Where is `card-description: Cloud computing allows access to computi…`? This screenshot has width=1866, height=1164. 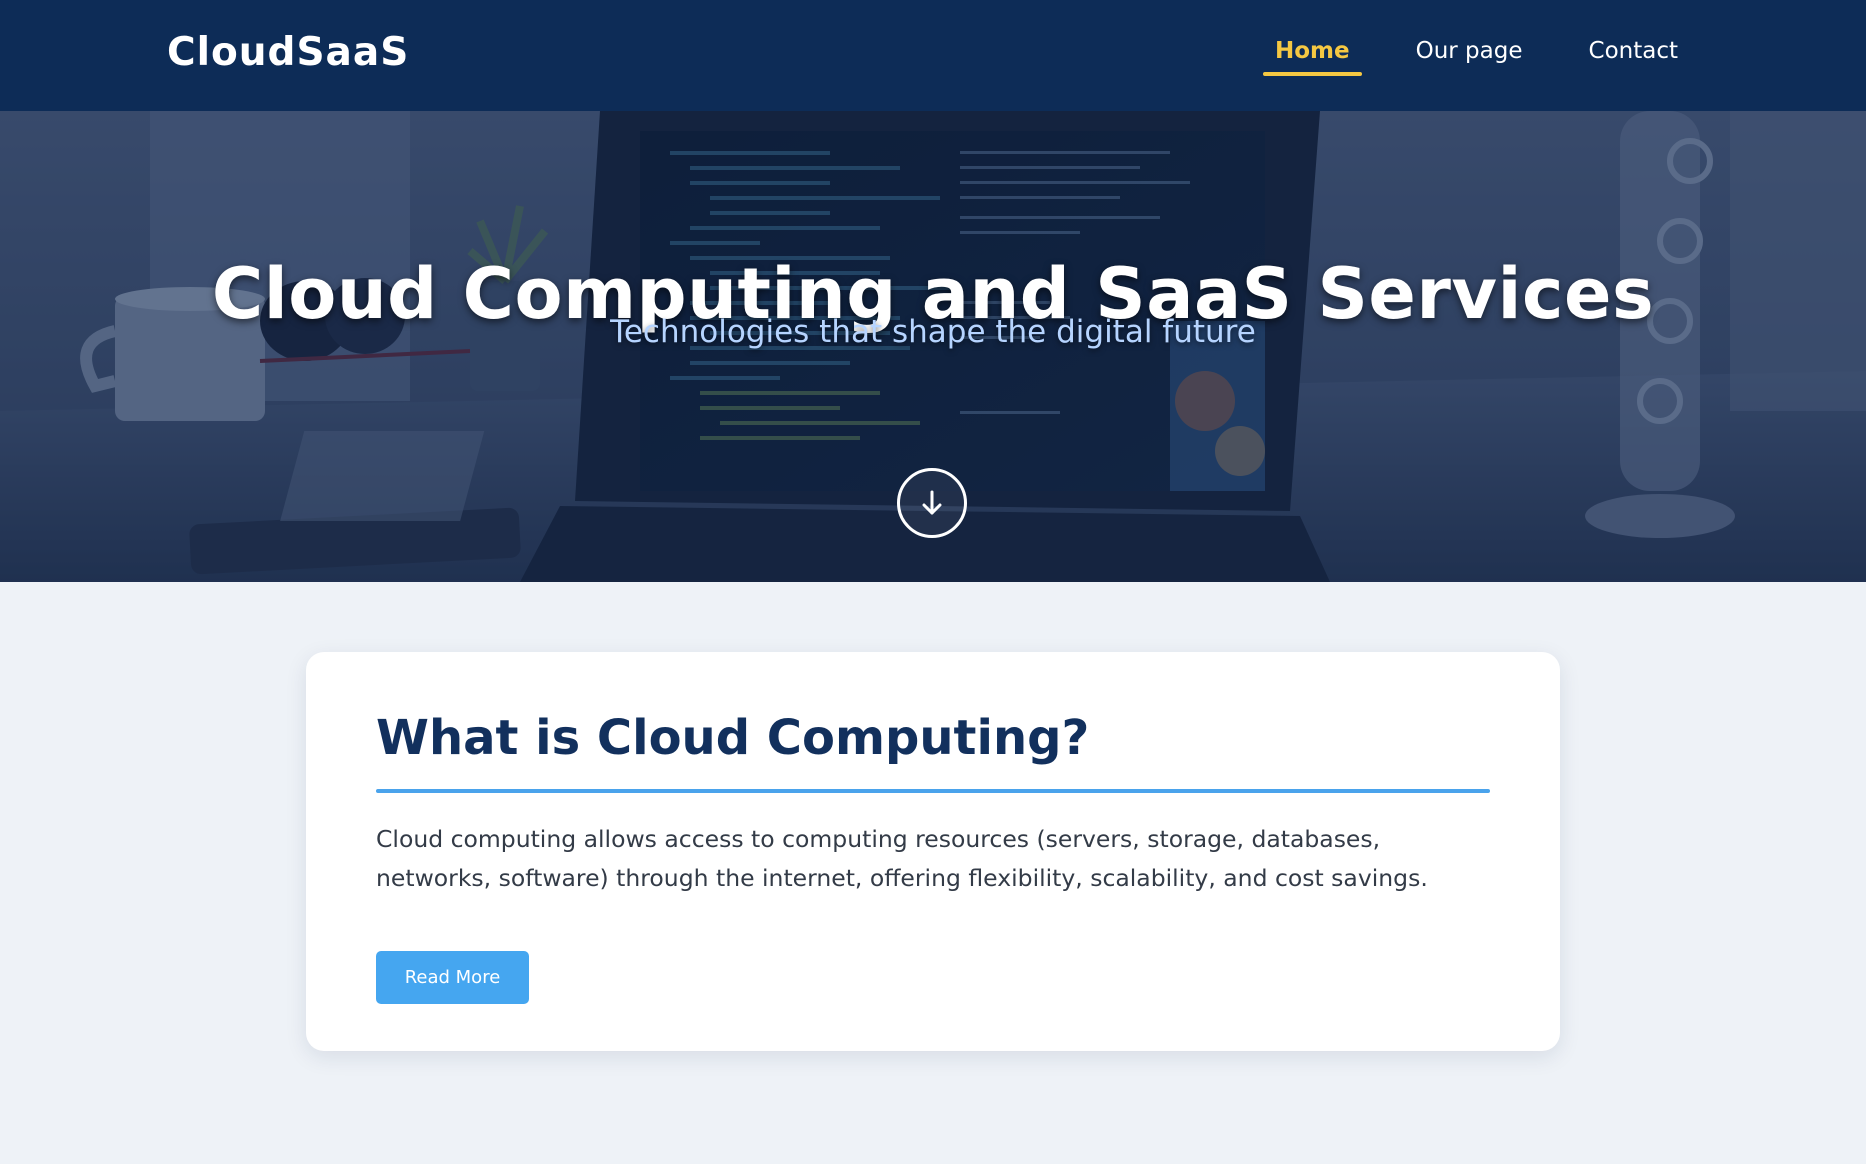
card-description: Cloud computing allows access to computi… is located at coordinates (902, 858).